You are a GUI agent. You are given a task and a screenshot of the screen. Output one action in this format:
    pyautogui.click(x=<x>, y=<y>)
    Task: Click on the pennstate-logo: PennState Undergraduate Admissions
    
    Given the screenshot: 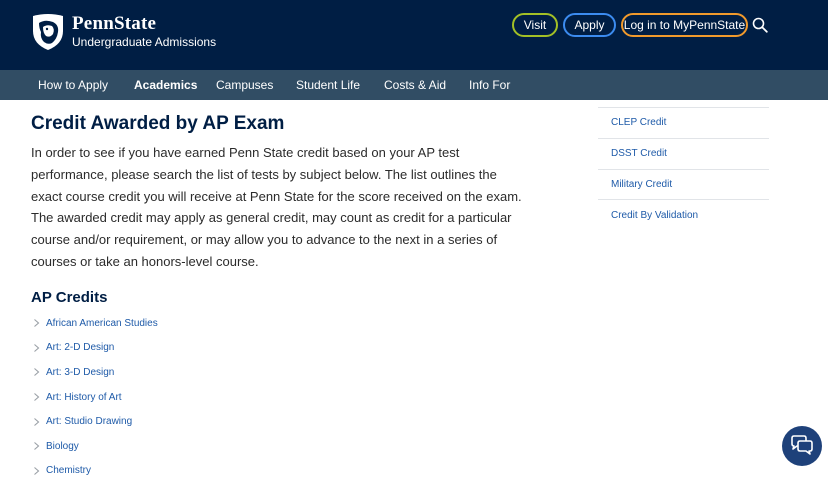 What is the action you would take?
    pyautogui.click(x=123, y=32)
    